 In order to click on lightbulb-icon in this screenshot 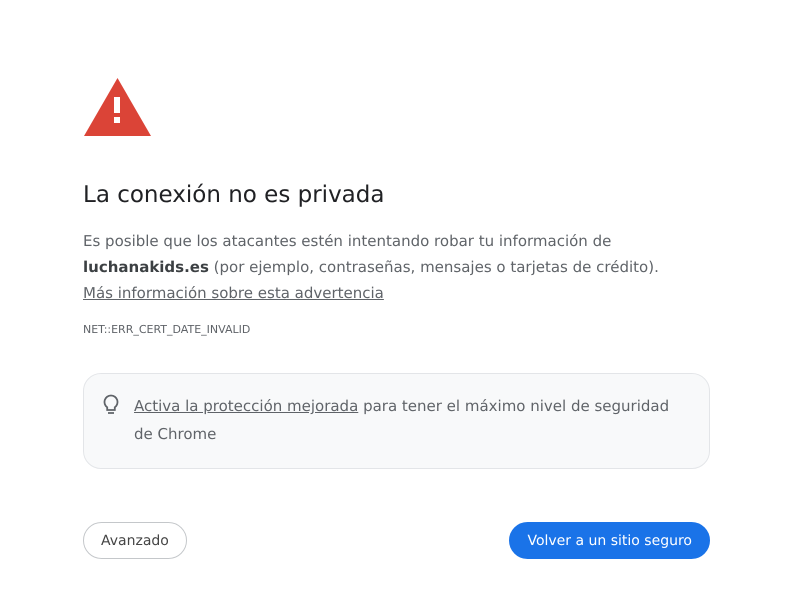, I will do `click(111, 405)`.